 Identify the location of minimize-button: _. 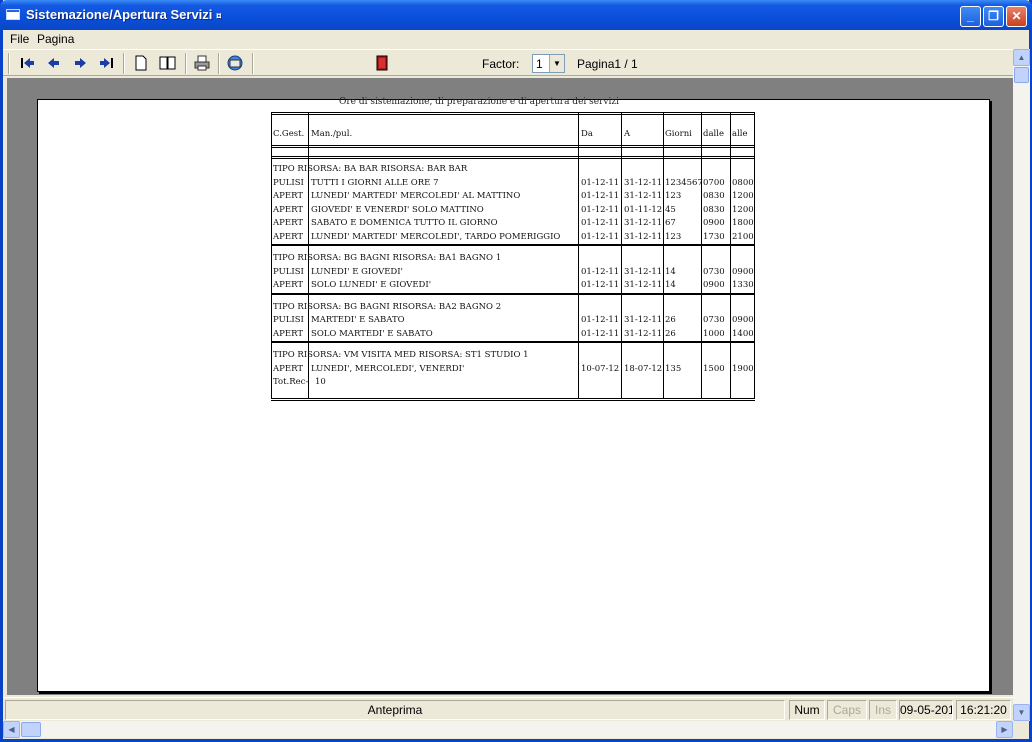
(970, 16).